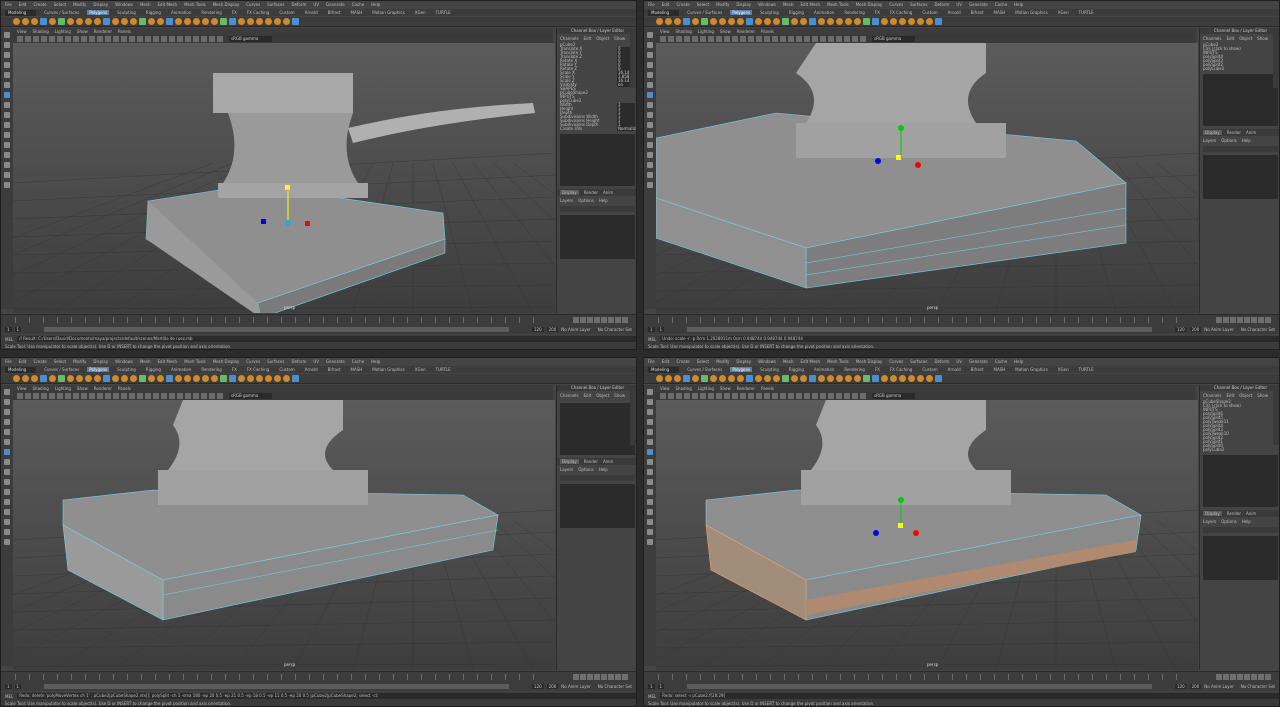 Image resolution: width=1280 pixels, height=707 pixels. Describe the element at coordinates (838, 4) in the screenshot. I see `menu-item: Mesh Tools` at that location.